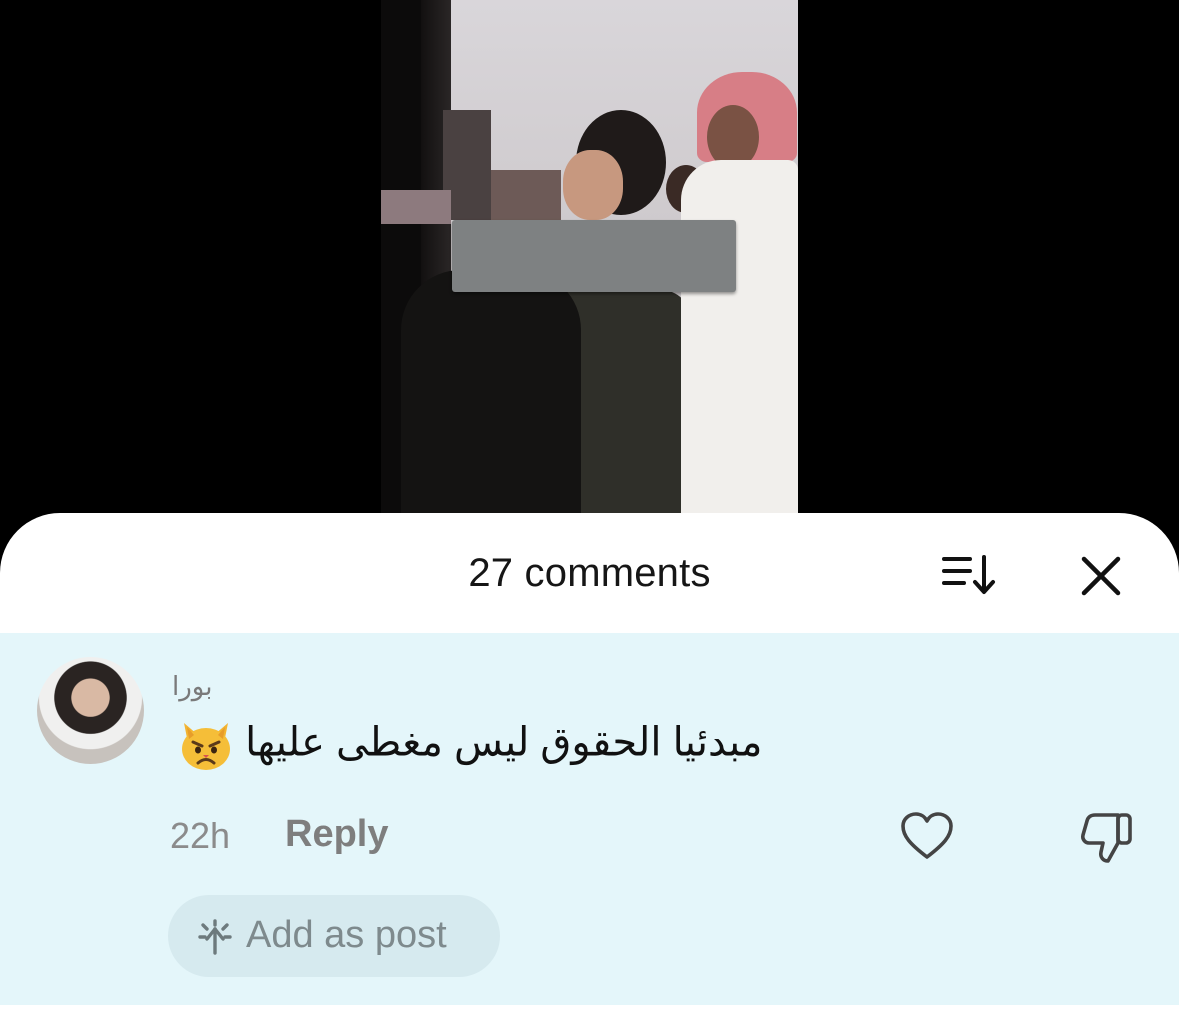  I want to click on add-as-post-label: Add as post, so click(346, 935).